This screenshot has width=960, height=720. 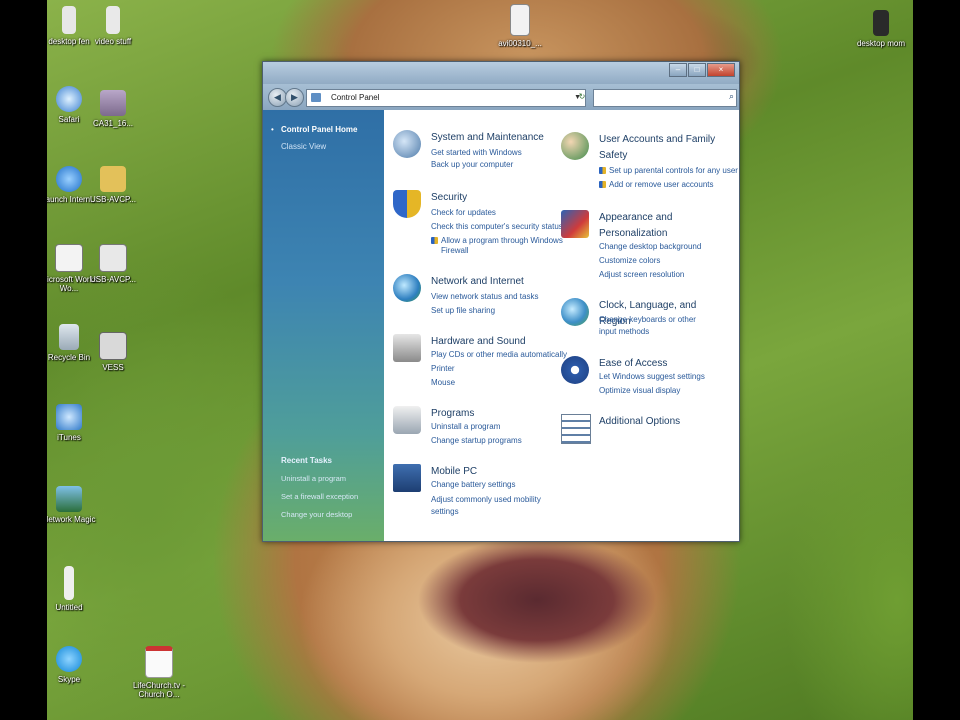 What do you see at coordinates (69, 179) in the screenshot?
I see `internet-explorer-icon` at bounding box center [69, 179].